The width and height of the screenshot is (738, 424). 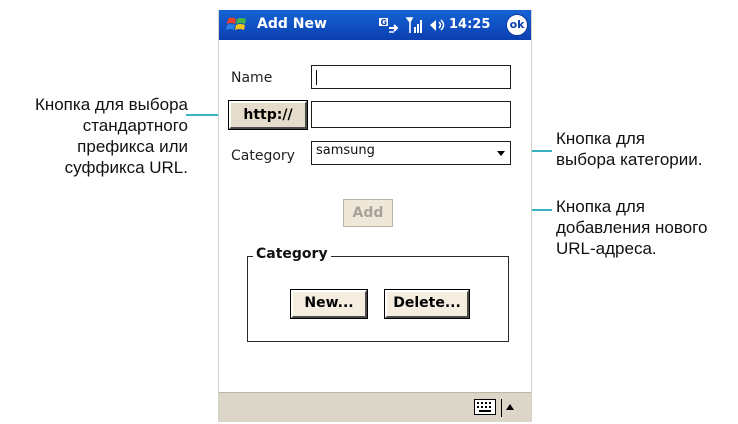 What do you see at coordinates (252, 78) in the screenshot?
I see `name-label: Name` at bounding box center [252, 78].